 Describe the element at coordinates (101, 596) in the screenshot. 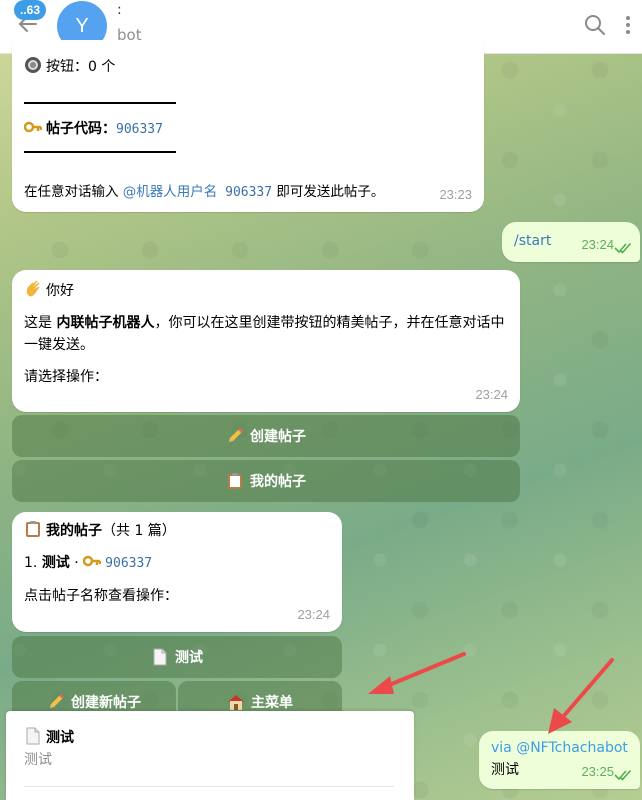

I see `posts-hint: 点击帖子名称查看操作：` at that location.